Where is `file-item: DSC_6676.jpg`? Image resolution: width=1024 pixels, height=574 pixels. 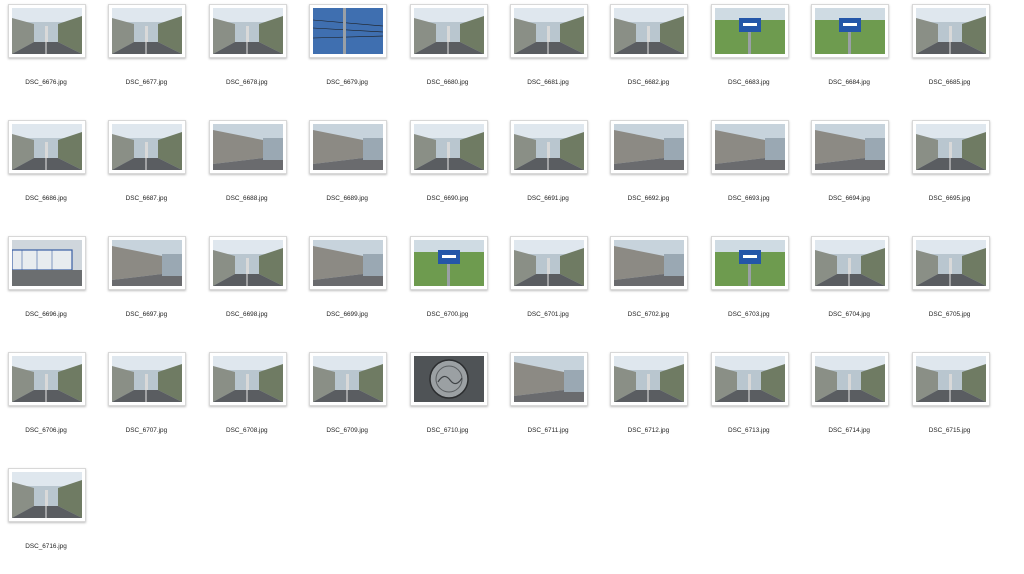 file-item: DSC_6676.jpg is located at coordinates (50, 55).